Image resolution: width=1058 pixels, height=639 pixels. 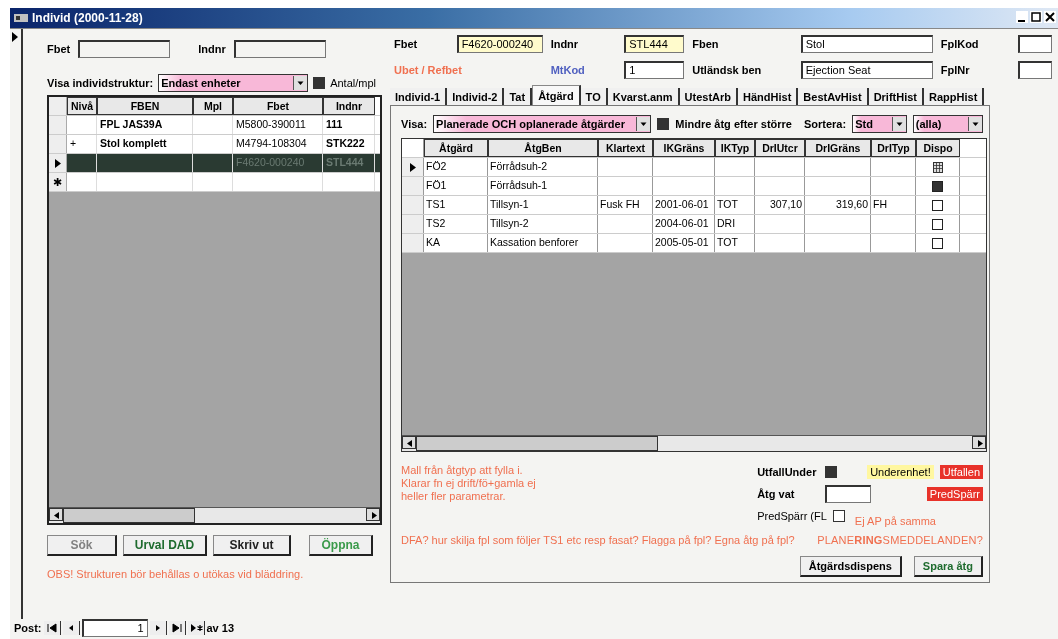 I want to click on table-cell: TOT, so click(x=735, y=205).